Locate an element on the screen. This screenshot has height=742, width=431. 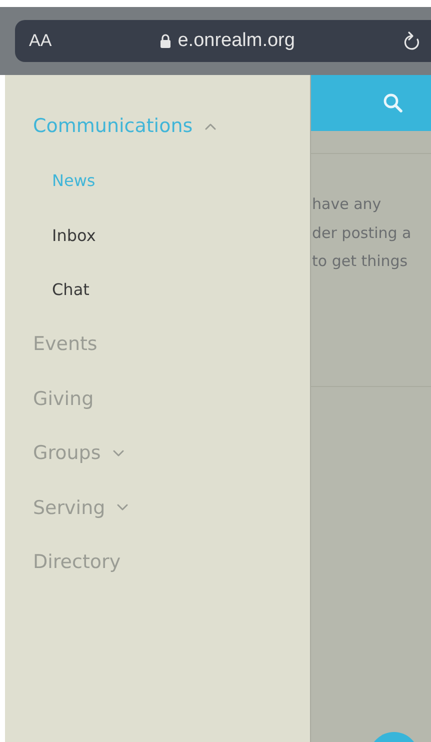
text-size-button: AA is located at coordinates (40, 41).